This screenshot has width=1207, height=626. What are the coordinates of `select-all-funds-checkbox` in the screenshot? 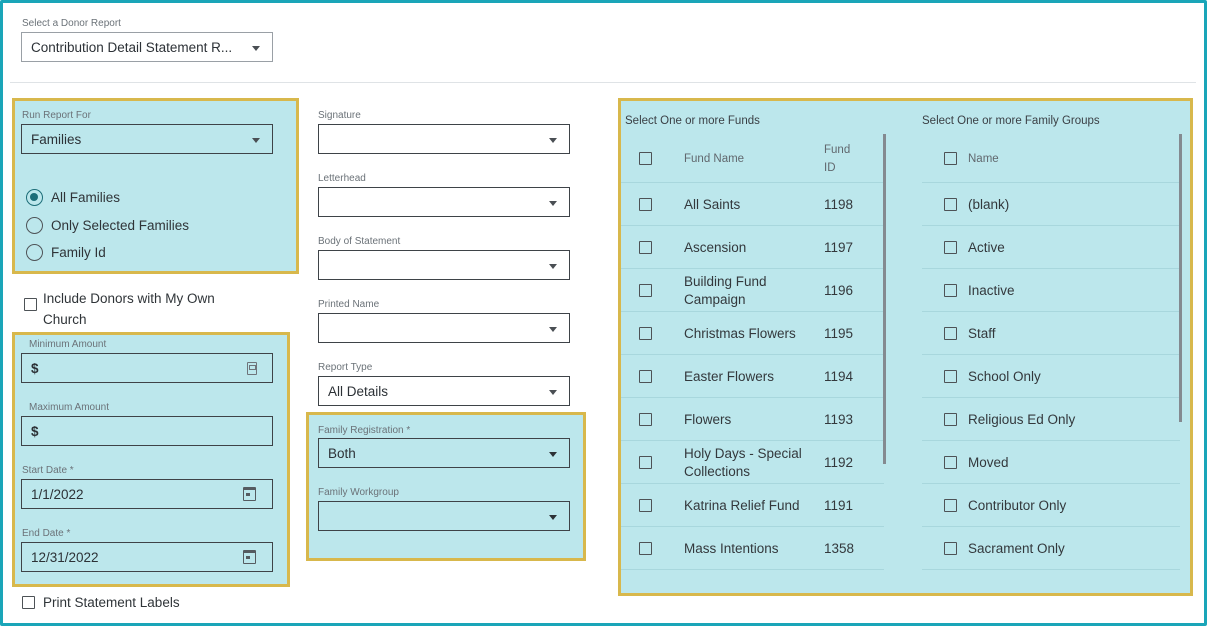 It's located at (645, 158).